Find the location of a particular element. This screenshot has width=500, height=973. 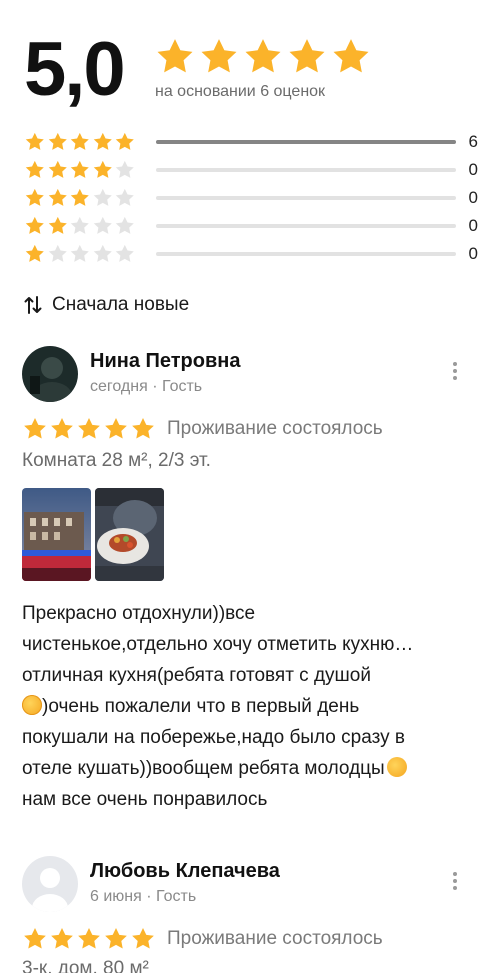

distribution-row-5: 6 is located at coordinates (252, 142).